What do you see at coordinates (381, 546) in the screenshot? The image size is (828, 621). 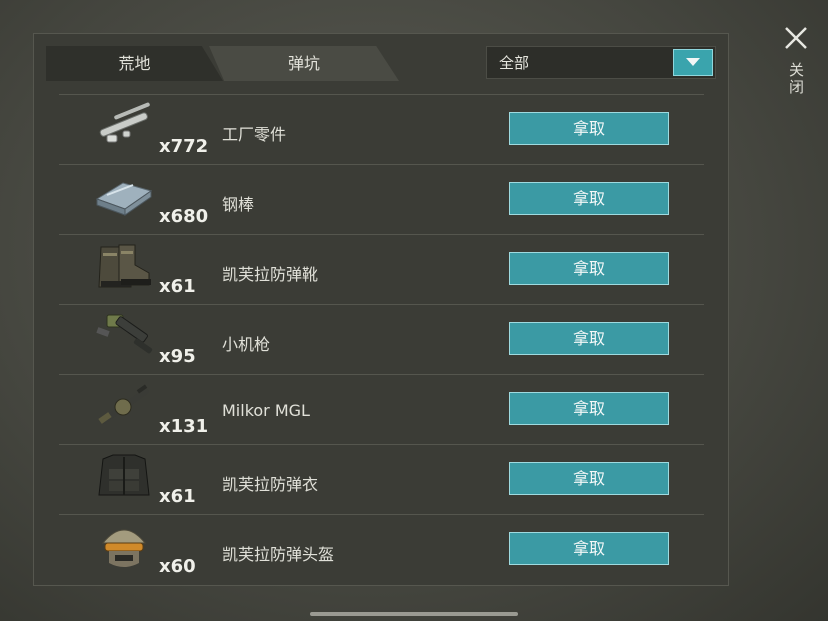 I see `list-item: x60 凯芙拉防弹头盔 拿取` at bounding box center [381, 546].